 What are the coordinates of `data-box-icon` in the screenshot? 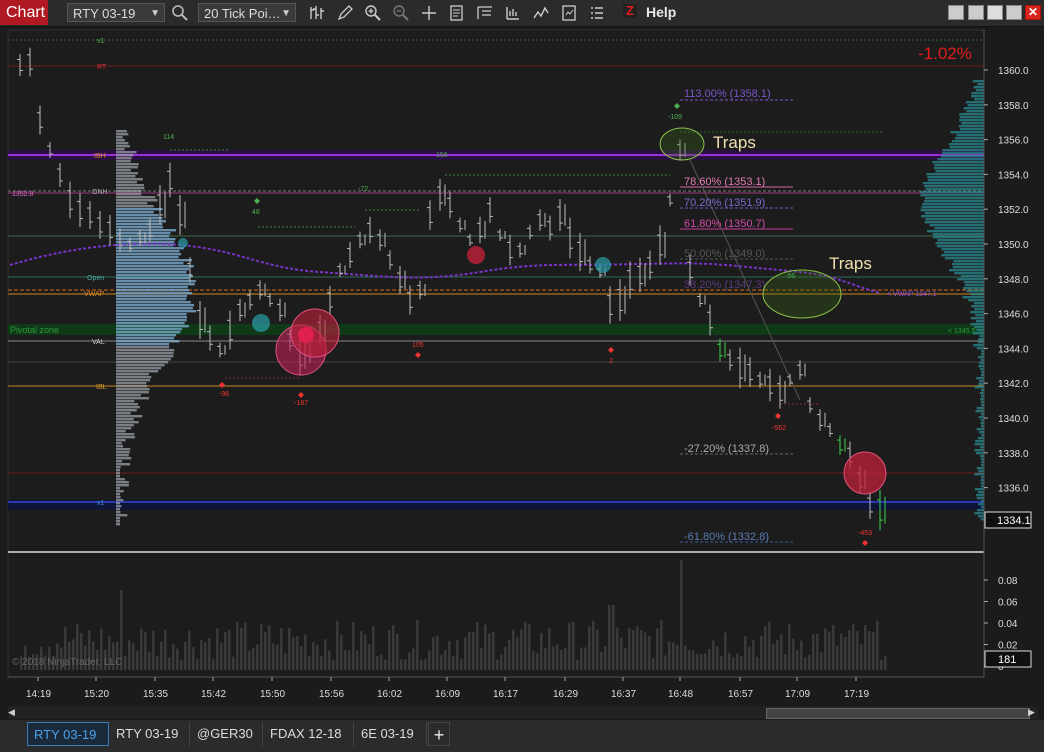 It's located at (457, 13).